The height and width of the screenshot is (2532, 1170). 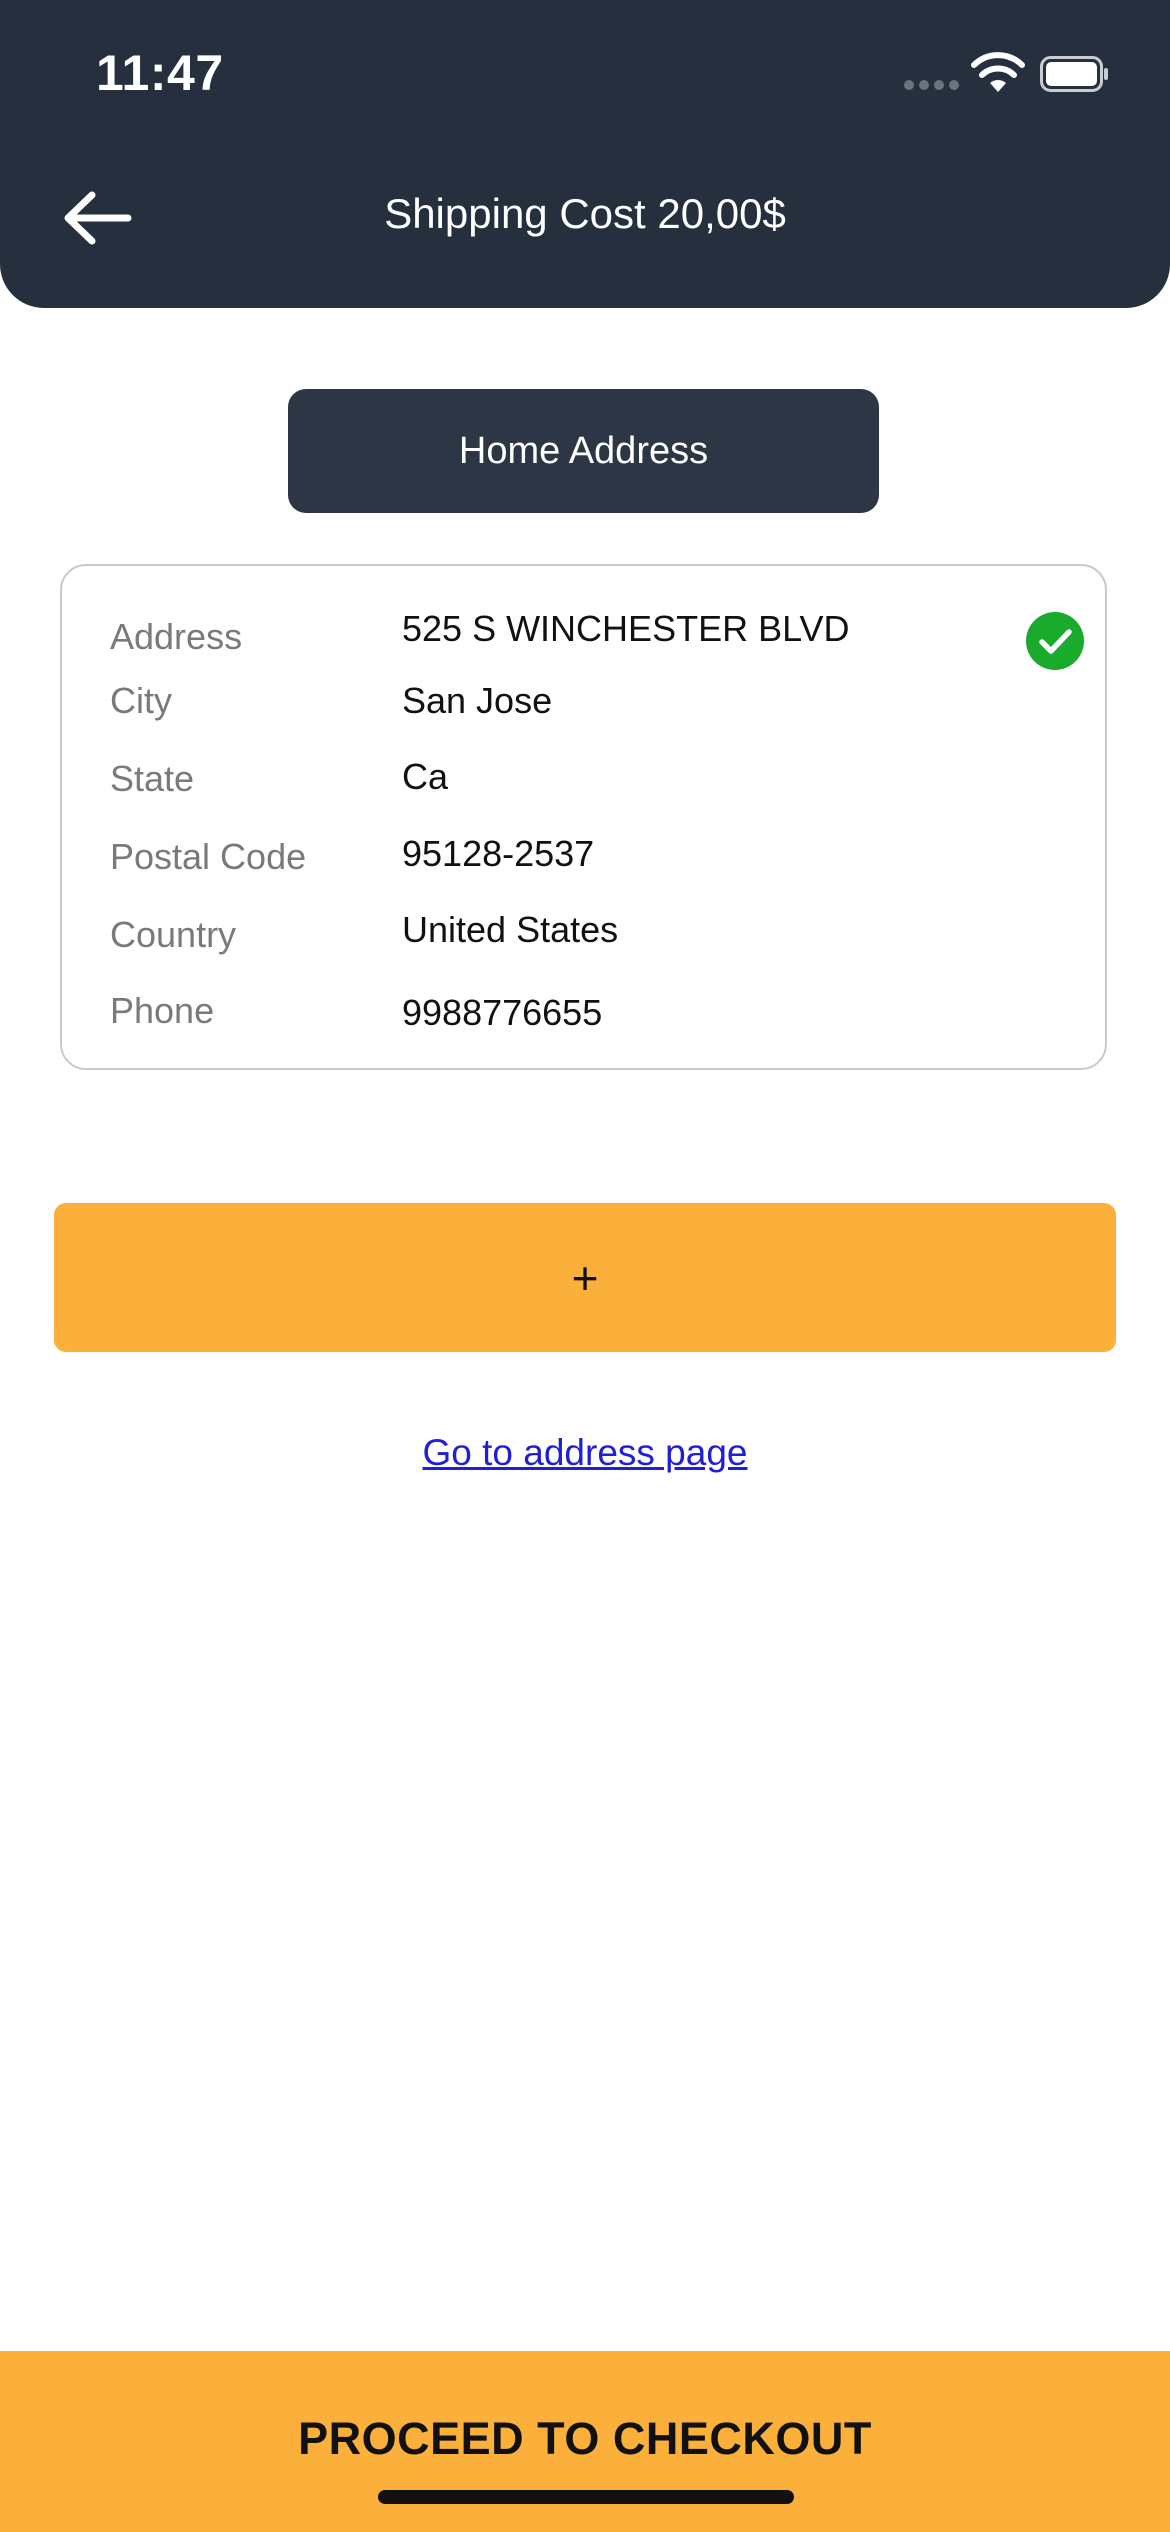 I want to click on state-label: State, so click(x=152, y=778).